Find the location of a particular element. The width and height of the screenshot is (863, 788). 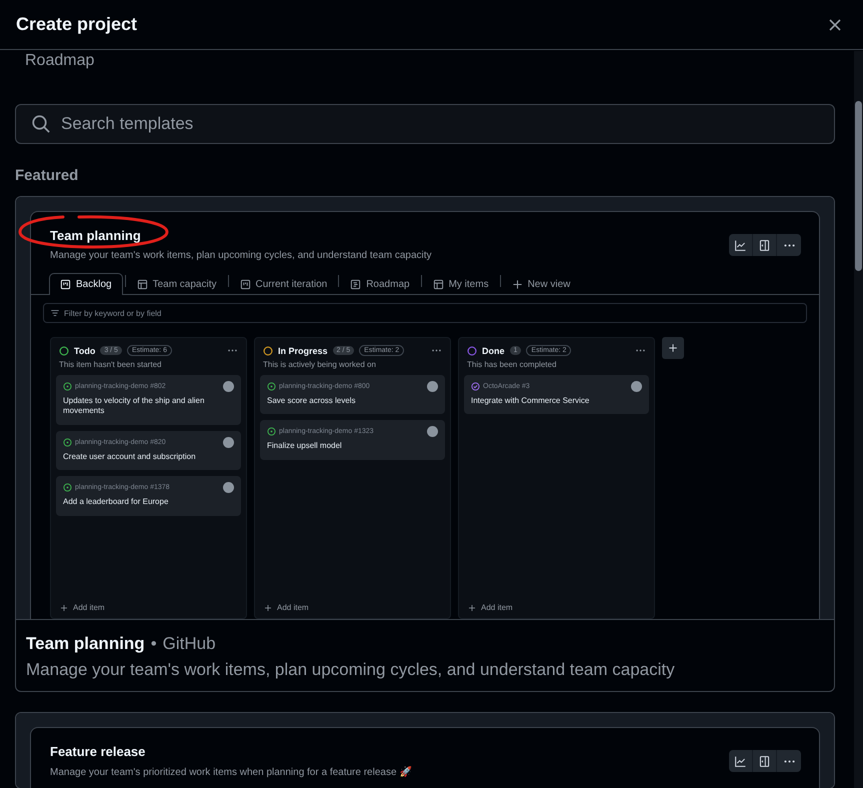

dialog-title: Create project is located at coordinates (77, 24).